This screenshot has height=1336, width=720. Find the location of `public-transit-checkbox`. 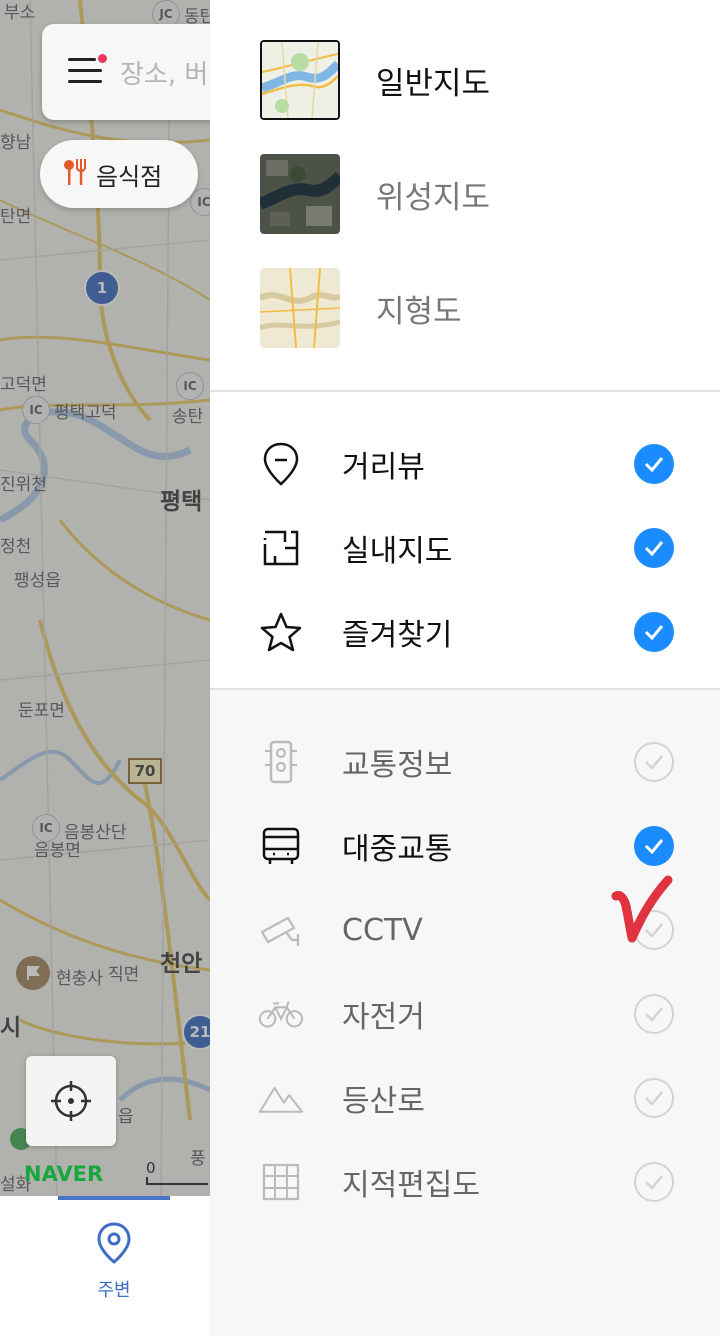

public-transit-checkbox is located at coordinates (654, 846).